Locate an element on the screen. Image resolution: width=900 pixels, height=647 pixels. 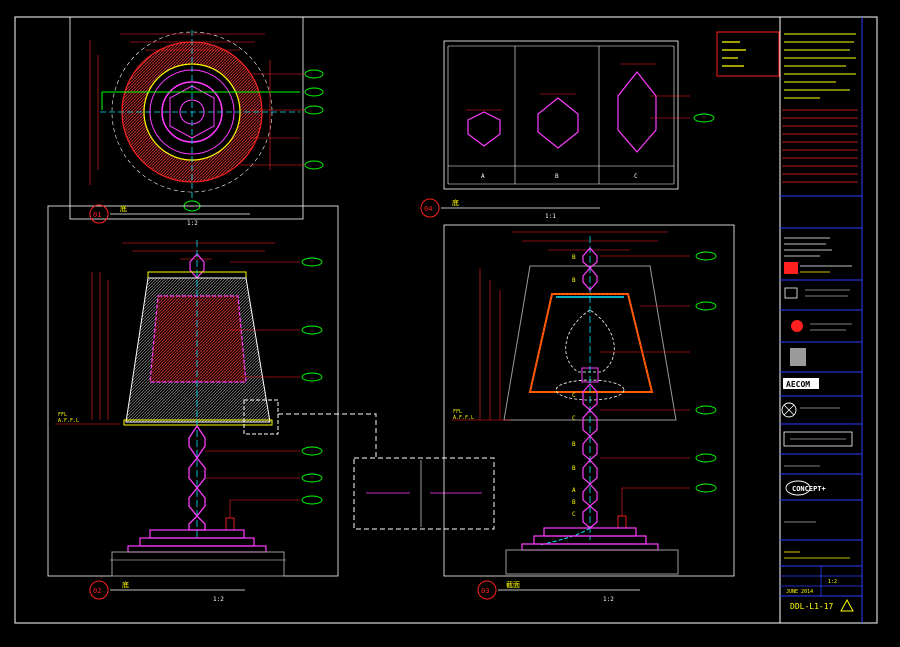
bead-option-b-label: B is located at coordinates (557, 176).